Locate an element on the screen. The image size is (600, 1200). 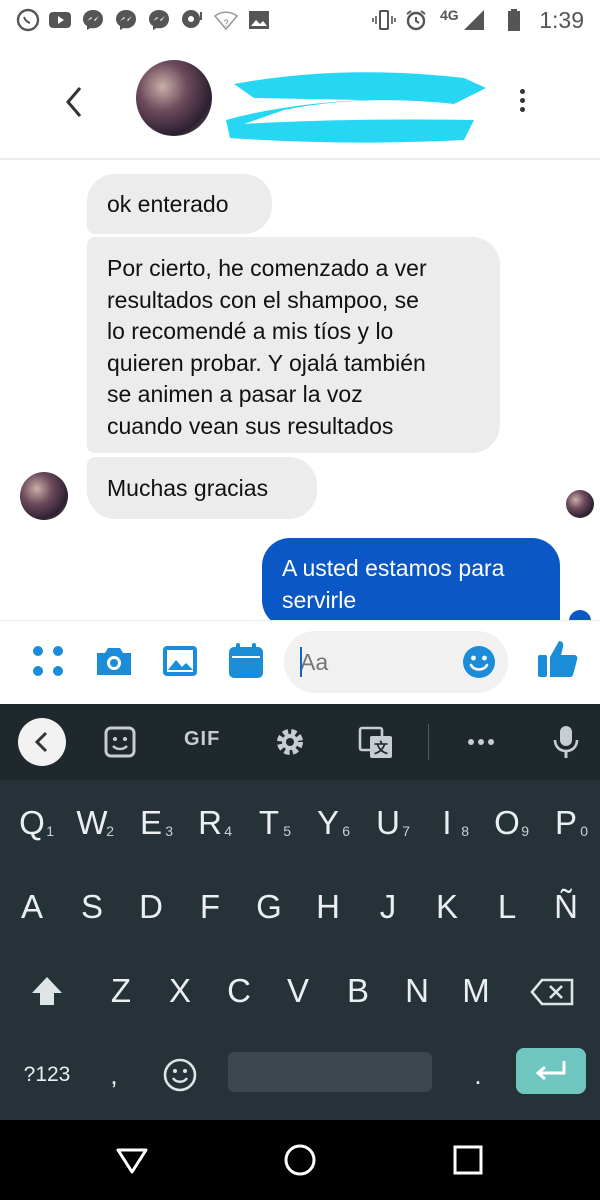
key-x: X is located at coordinates (180, 991).